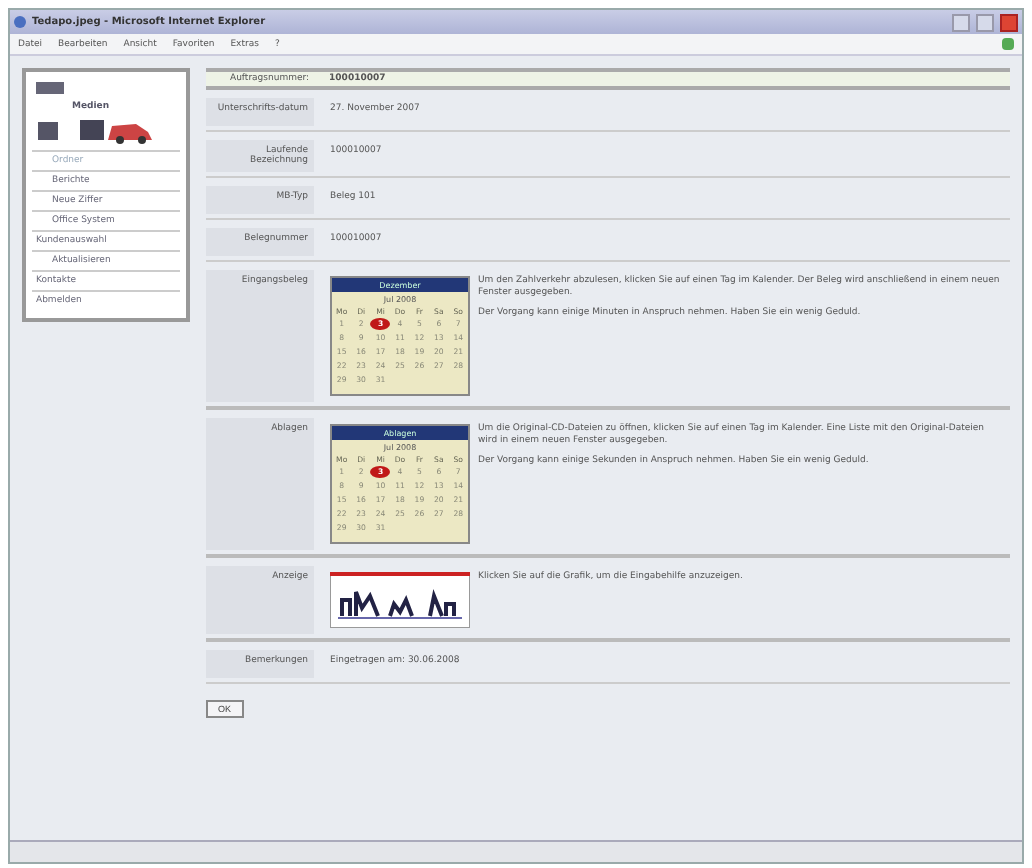 The width and height of the screenshot is (1032, 868). Describe the element at coordinates (1009, 22) in the screenshot. I see `close-button` at that location.